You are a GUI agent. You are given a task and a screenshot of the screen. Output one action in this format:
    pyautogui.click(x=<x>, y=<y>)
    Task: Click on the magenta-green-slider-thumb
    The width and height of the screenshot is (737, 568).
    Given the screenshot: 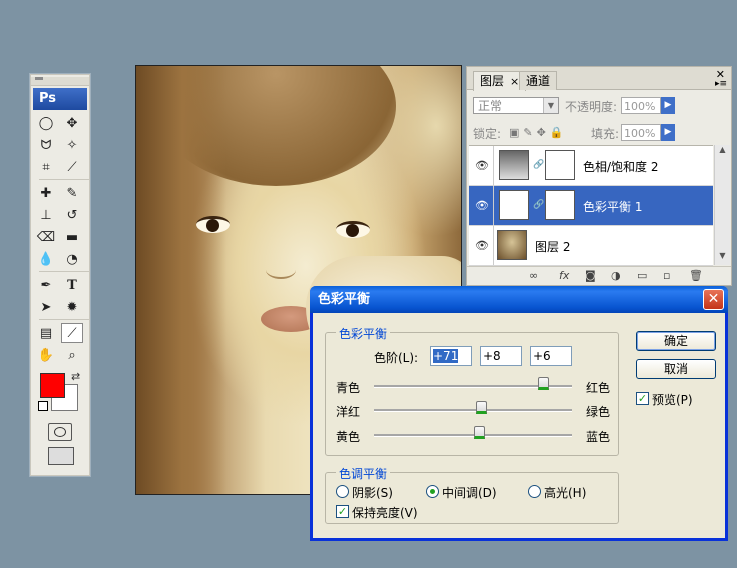 What is the action you would take?
    pyautogui.click(x=481, y=407)
    